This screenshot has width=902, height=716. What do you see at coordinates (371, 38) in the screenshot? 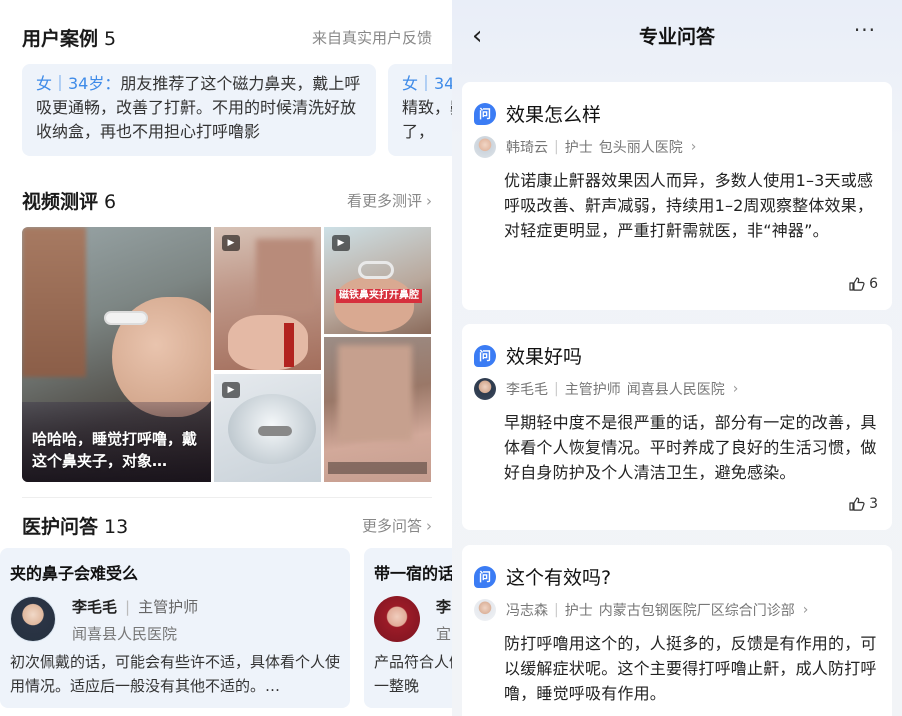
I see `cases-source: 来自真实用户反馈` at bounding box center [371, 38].